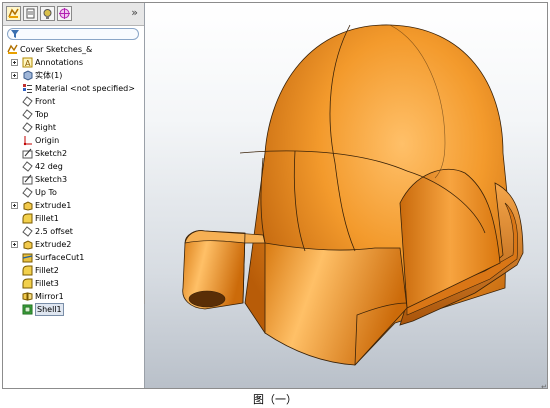  Describe the element at coordinates (53, 205) in the screenshot. I see `tree-item-label: Extrude1` at that location.